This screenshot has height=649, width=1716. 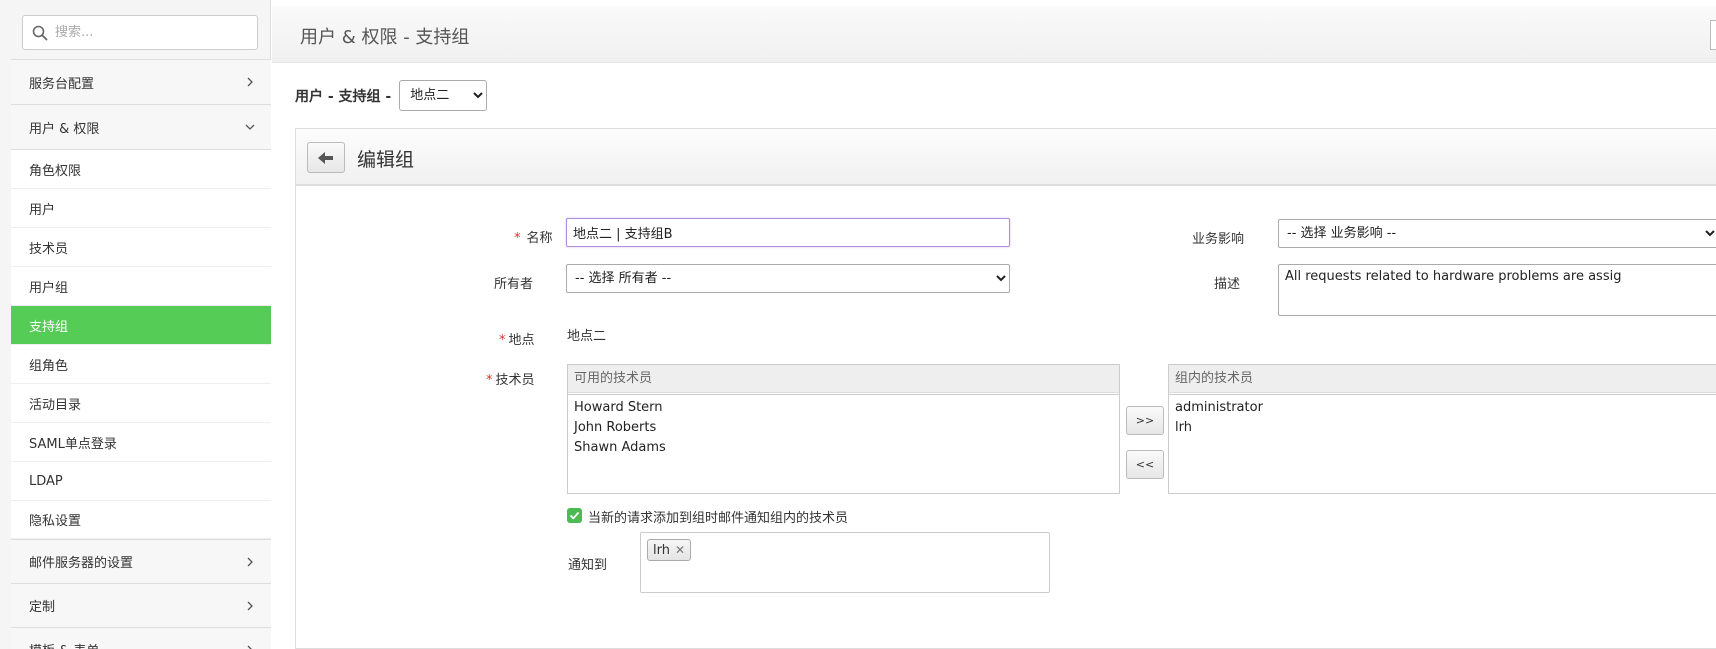 I want to click on panel-header: 编辑组, so click(x=1006, y=157).